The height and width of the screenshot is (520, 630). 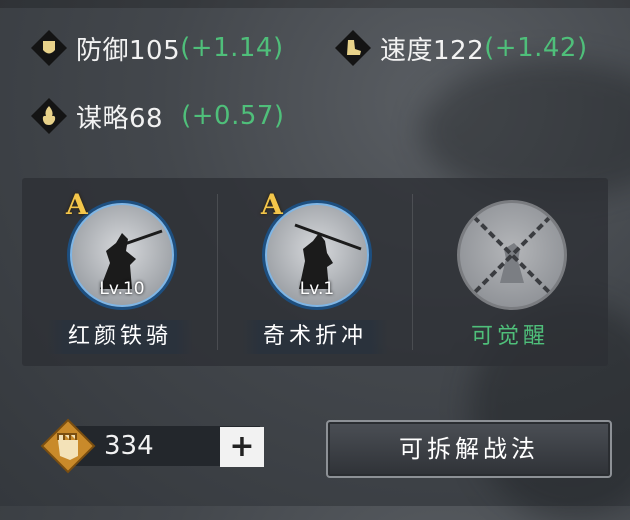 What do you see at coordinates (315, 4) in the screenshot?
I see `top-edge` at bounding box center [315, 4].